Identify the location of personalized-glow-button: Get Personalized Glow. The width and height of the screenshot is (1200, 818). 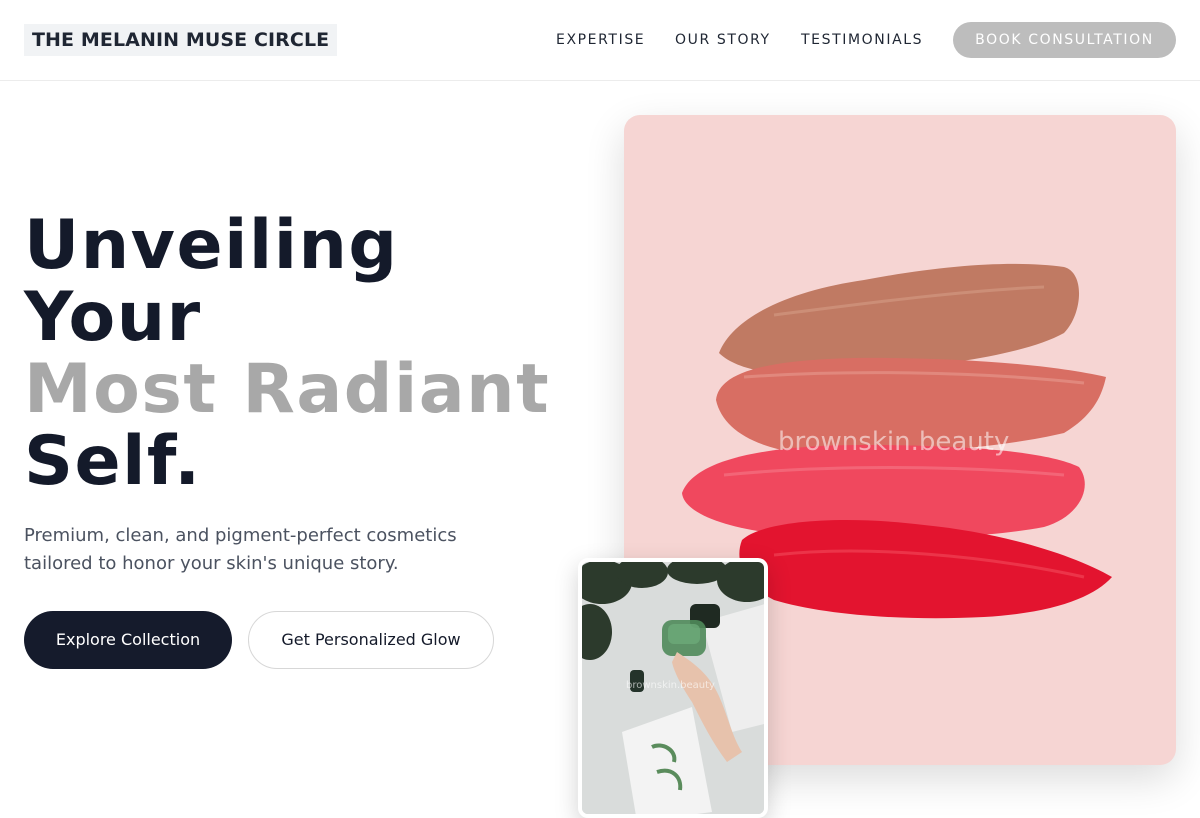
(371, 640).